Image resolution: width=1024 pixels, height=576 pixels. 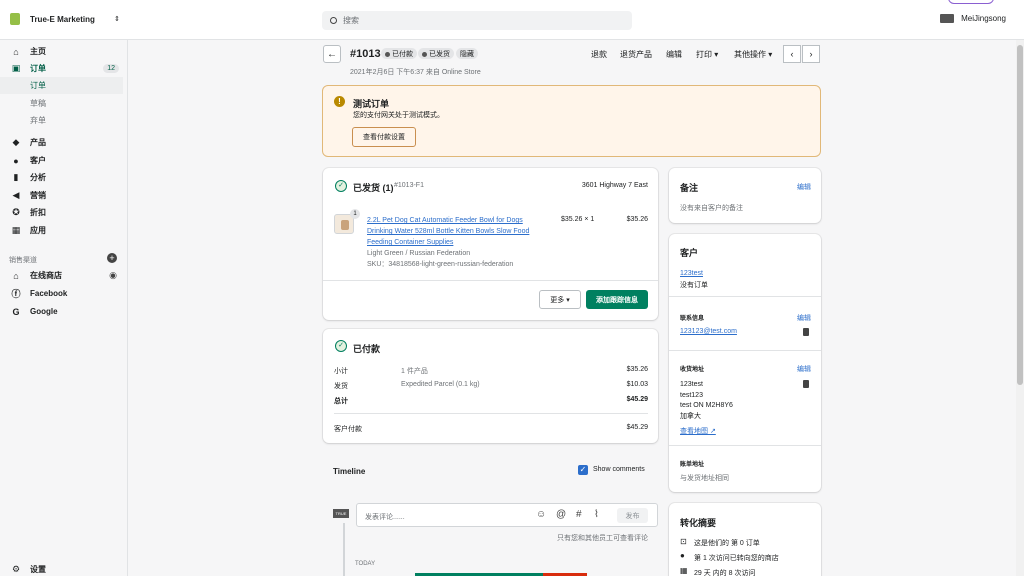 What do you see at coordinates (111, 68) in the screenshot?
I see `orders-count-badge: 12` at bounding box center [111, 68].